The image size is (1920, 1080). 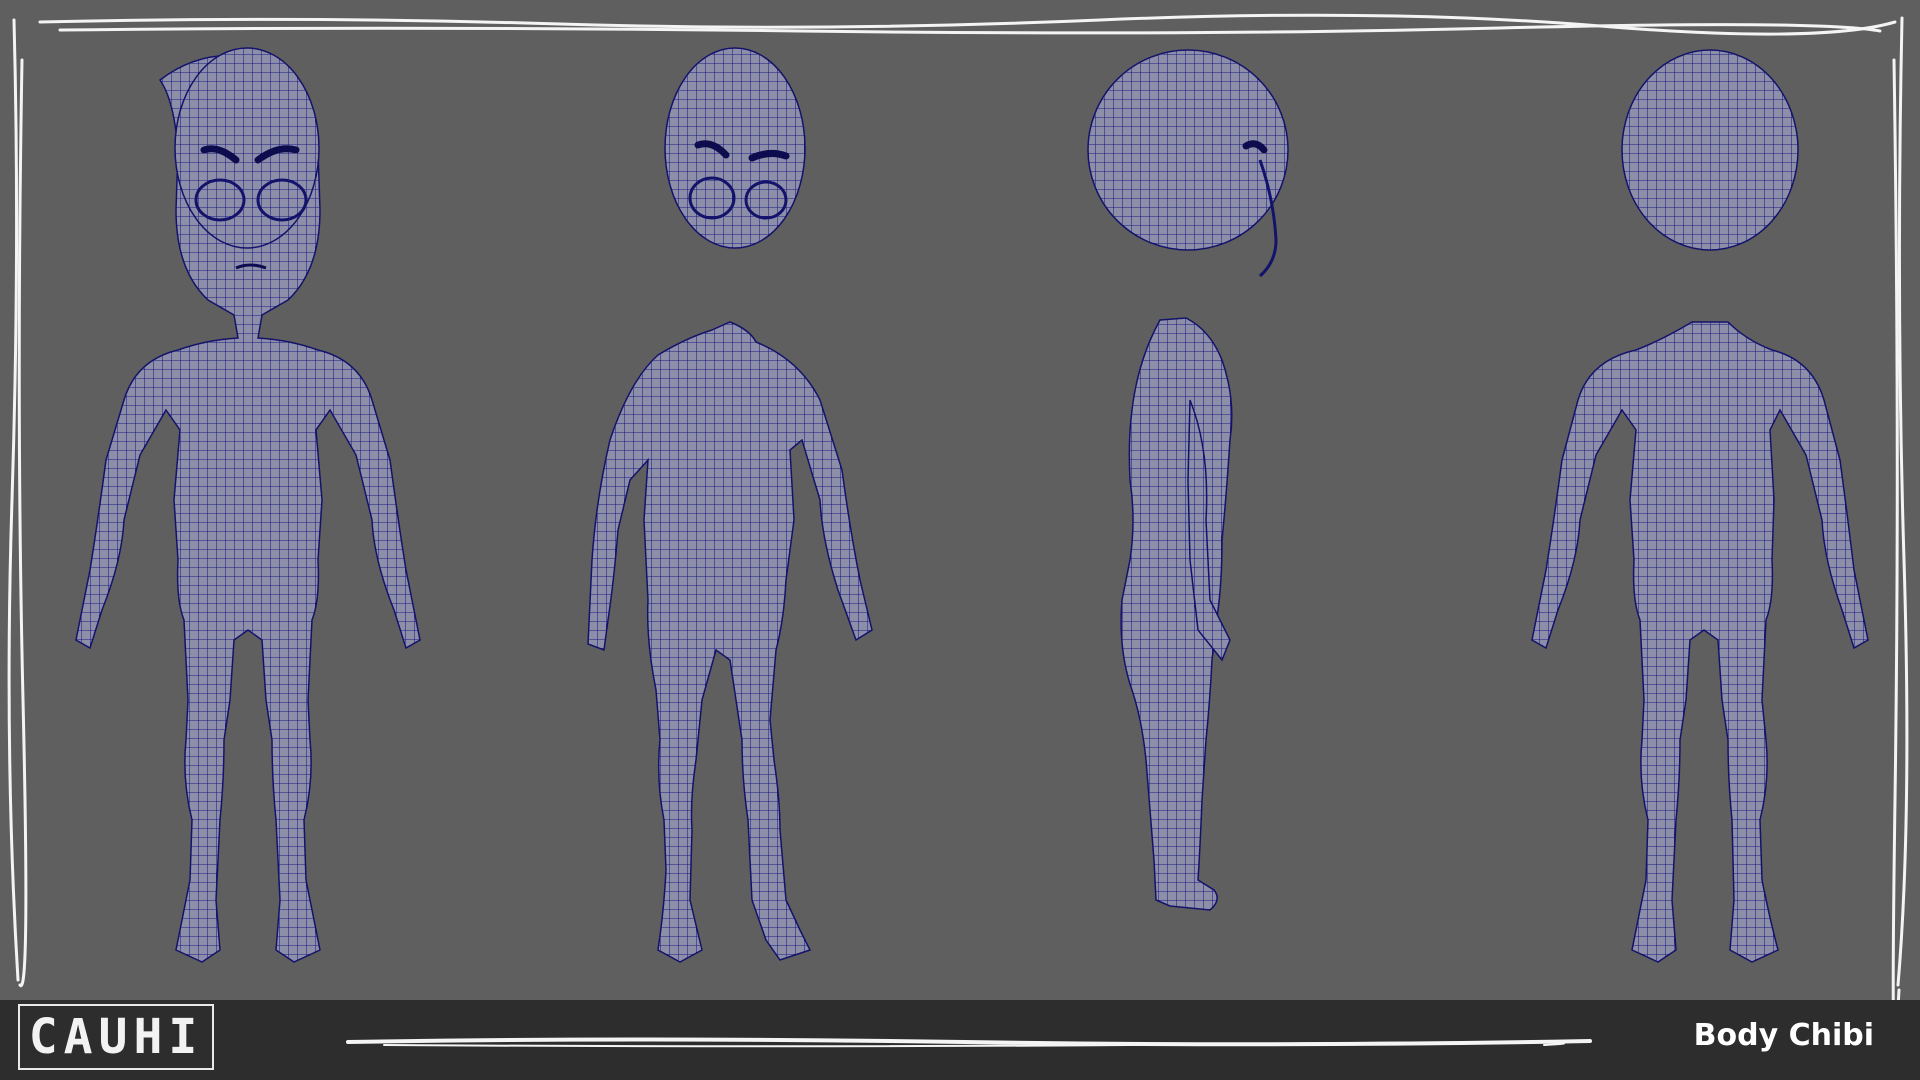 I want to click on footer-brush-line, so click(x=969, y=1042).